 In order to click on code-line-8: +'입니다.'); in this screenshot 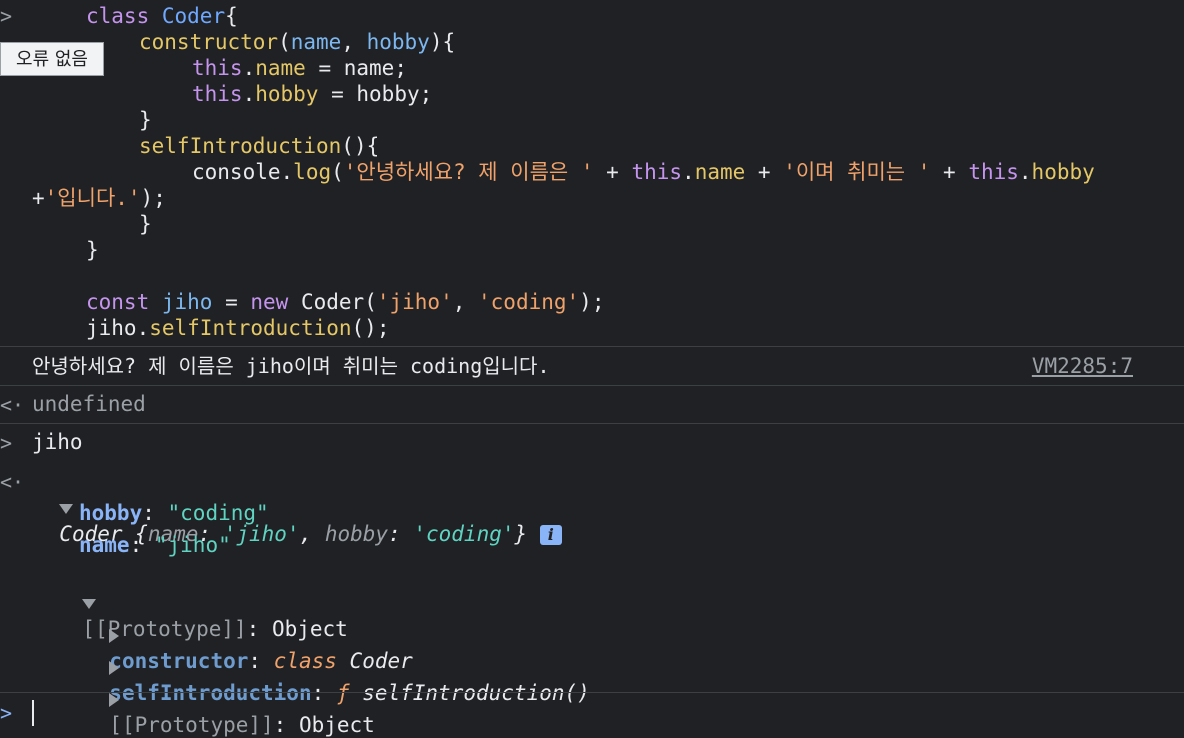, I will do `click(99, 198)`.